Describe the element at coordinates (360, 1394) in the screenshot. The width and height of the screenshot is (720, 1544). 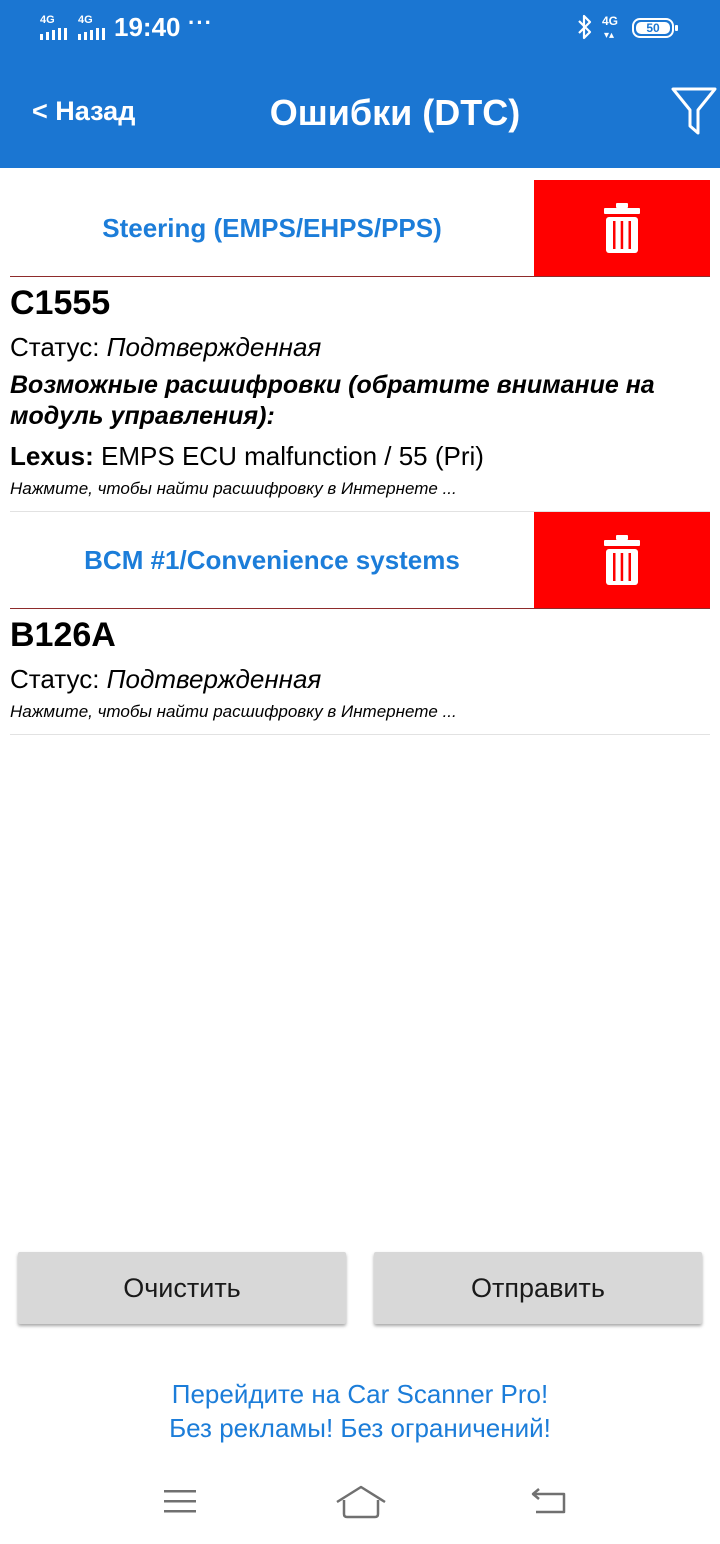
I see `promo-link-line1: Перейдите на Car Scanner Pro!` at that location.